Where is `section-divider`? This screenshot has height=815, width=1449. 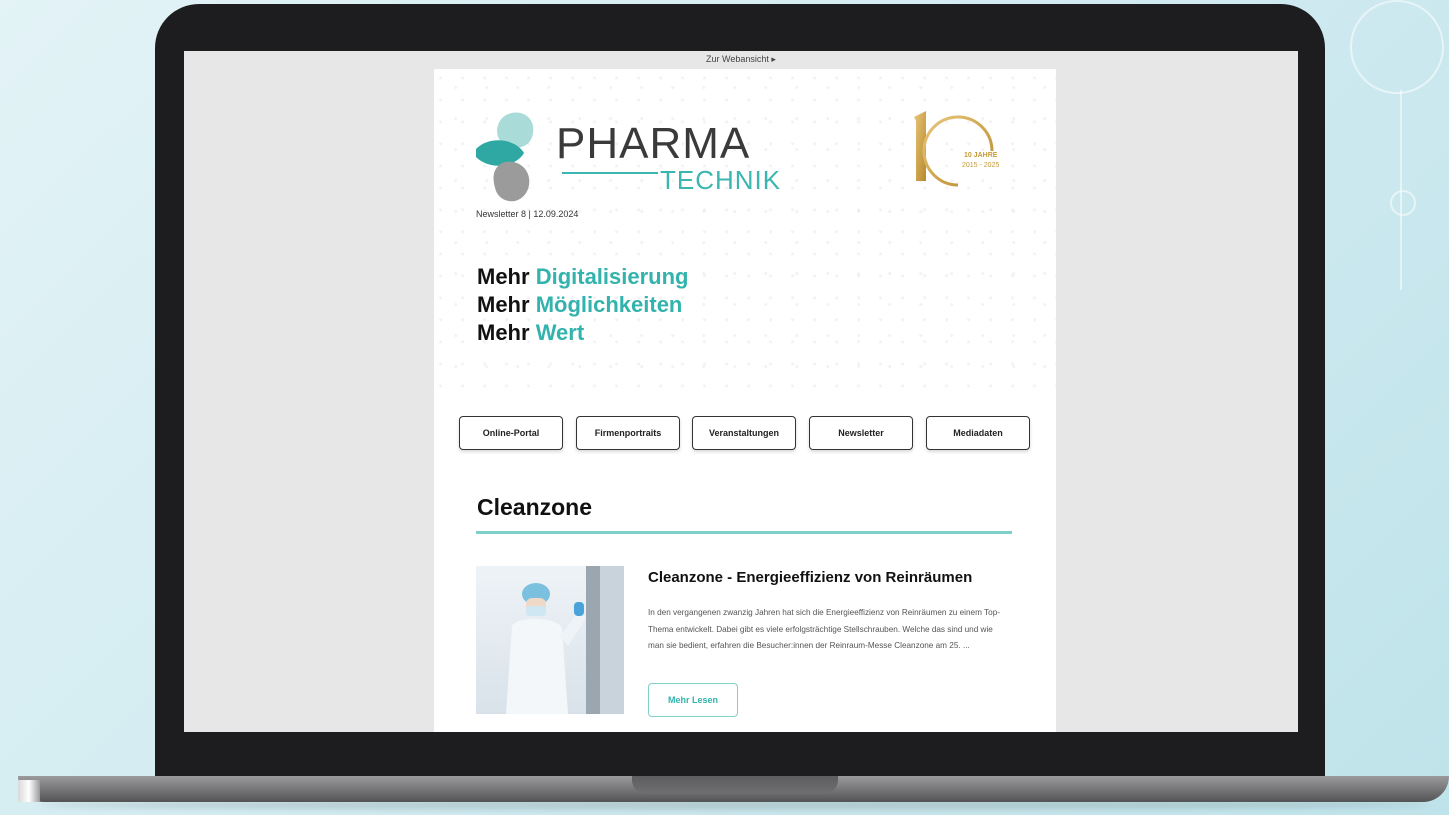
section-divider is located at coordinates (744, 532).